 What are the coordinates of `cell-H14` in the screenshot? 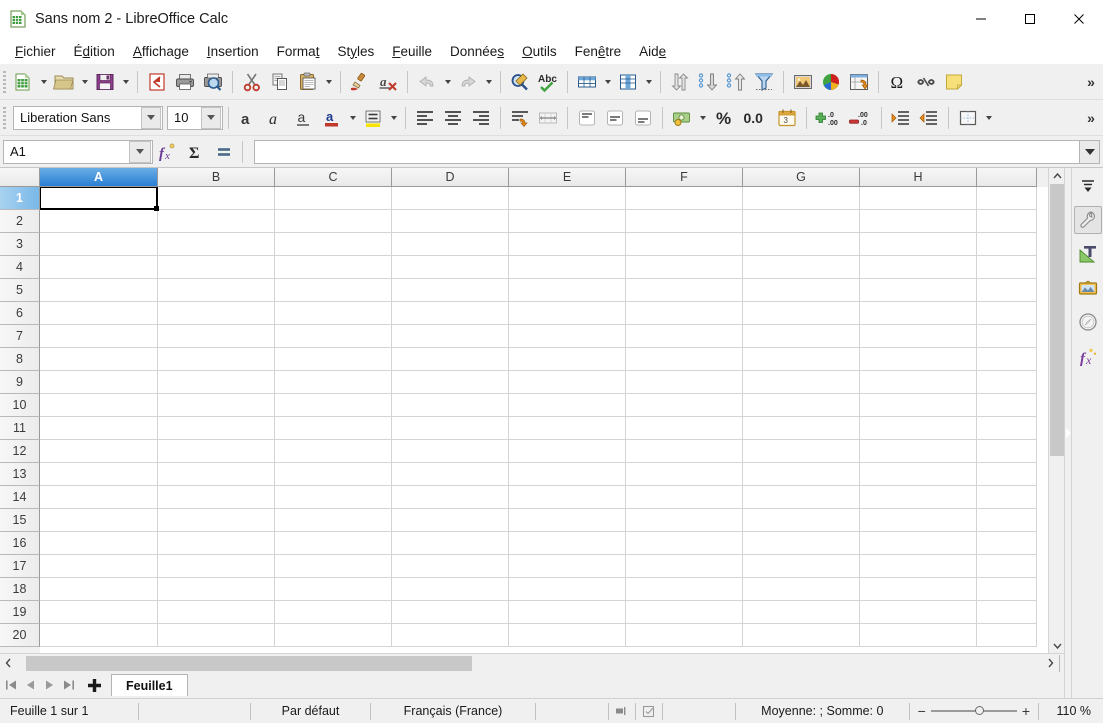 It's located at (918, 497).